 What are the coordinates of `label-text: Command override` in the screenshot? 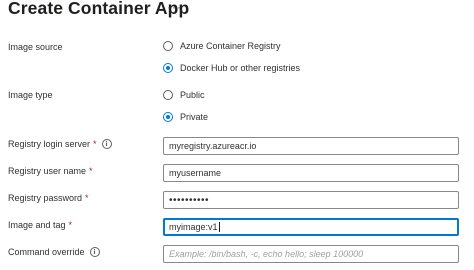 It's located at (46, 252).